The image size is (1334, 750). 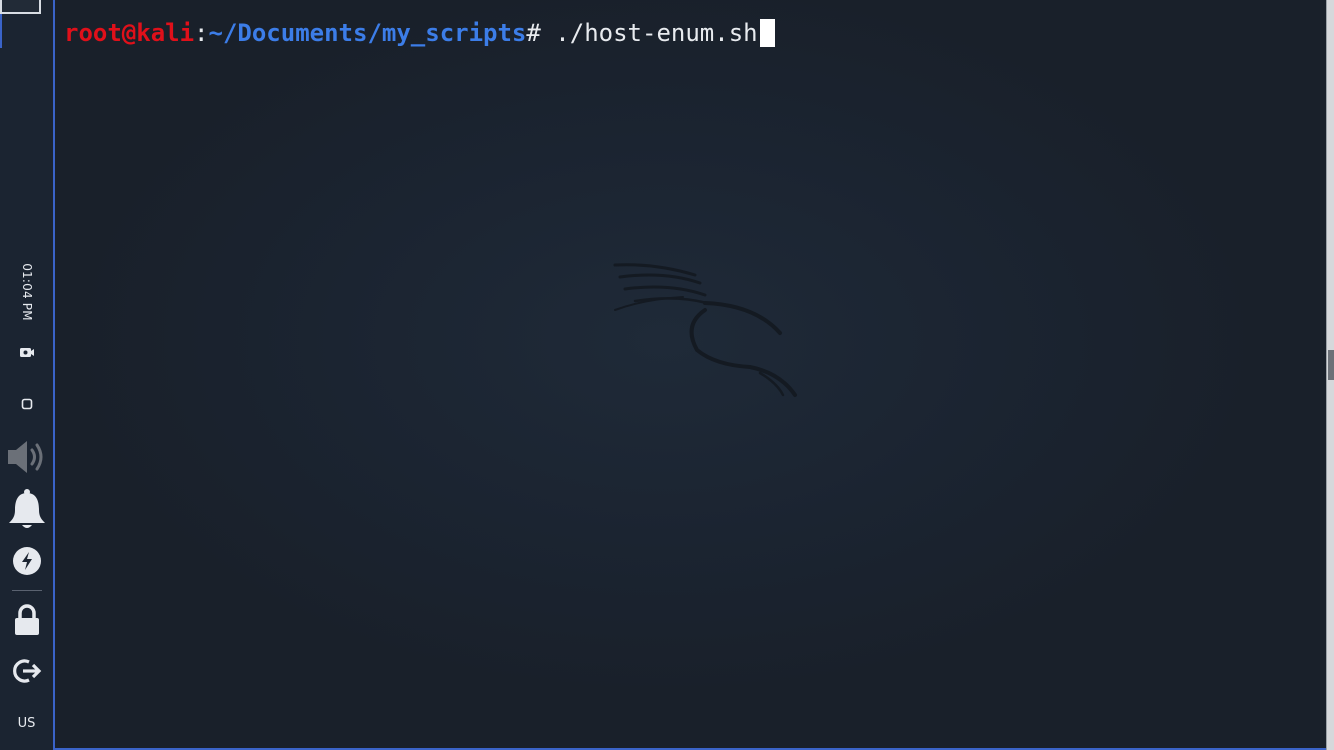 What do you see at coordinates (656, 33) in the screenshot?
I see `typed-command: ./host-enum.sh` at bounding box center [656, 33].